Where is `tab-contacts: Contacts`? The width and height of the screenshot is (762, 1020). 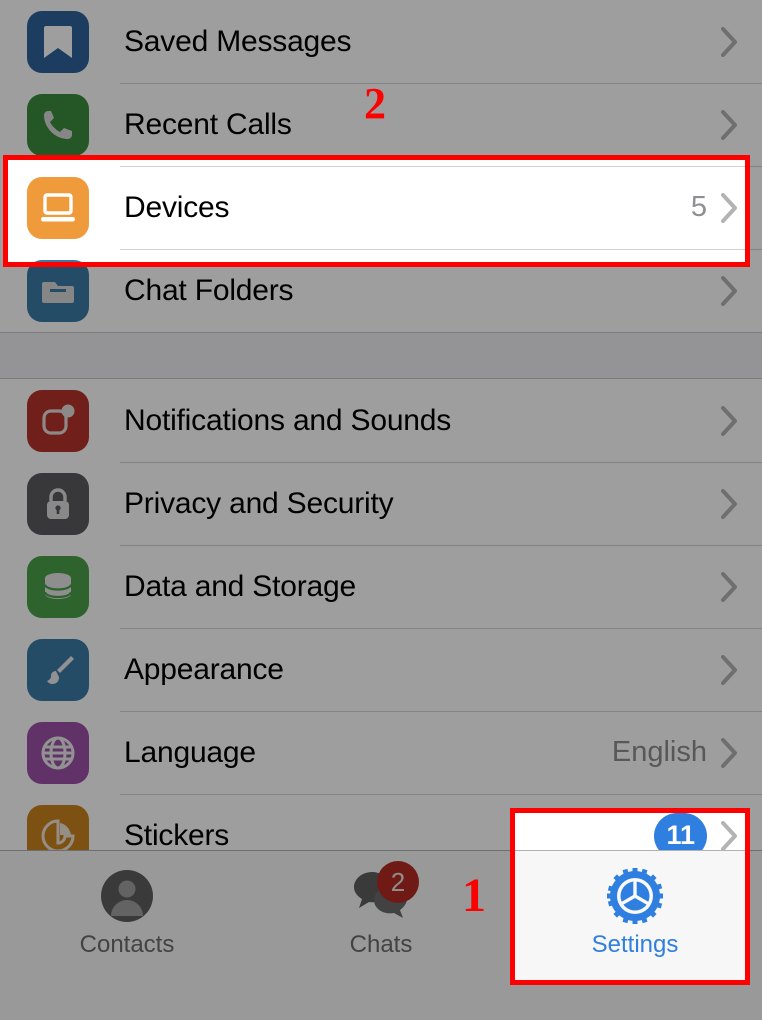
tab-contacts: Contacts is located at coordinates (127, 906).